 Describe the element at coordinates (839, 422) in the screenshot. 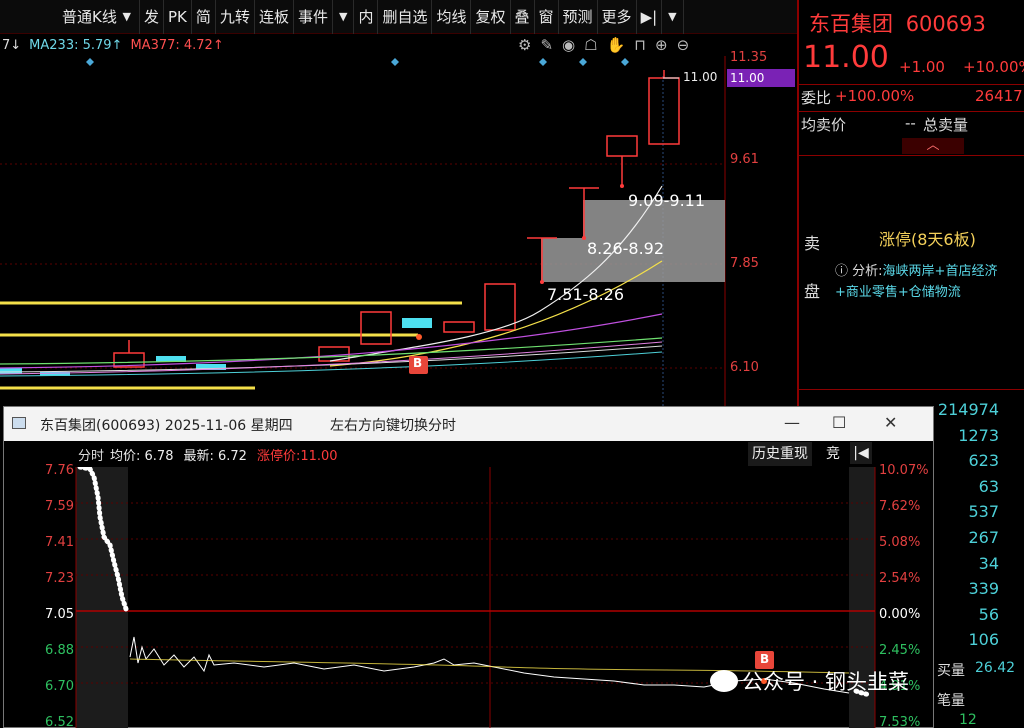

I see `maximize-button: ☐` at that location.